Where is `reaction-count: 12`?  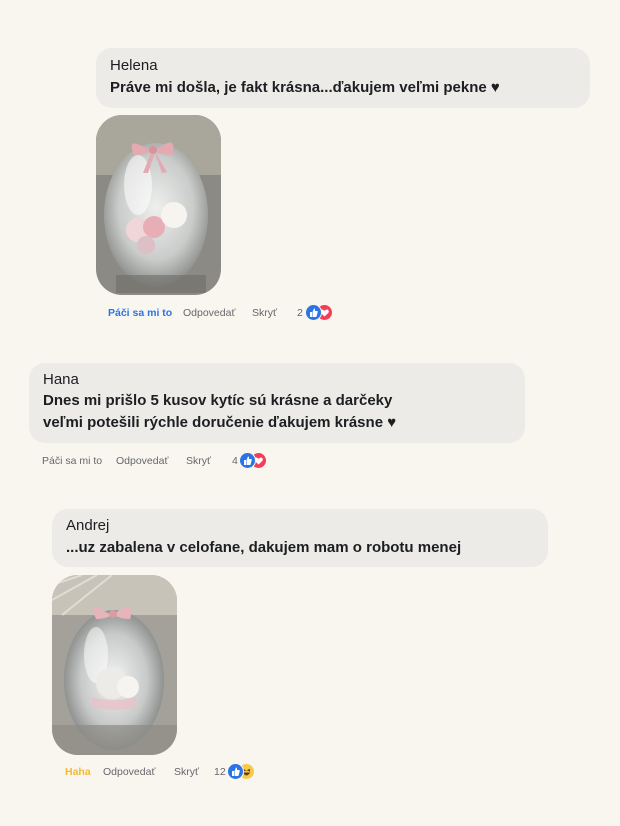
reaction-count: 12 is located at coordinates (220, 772).